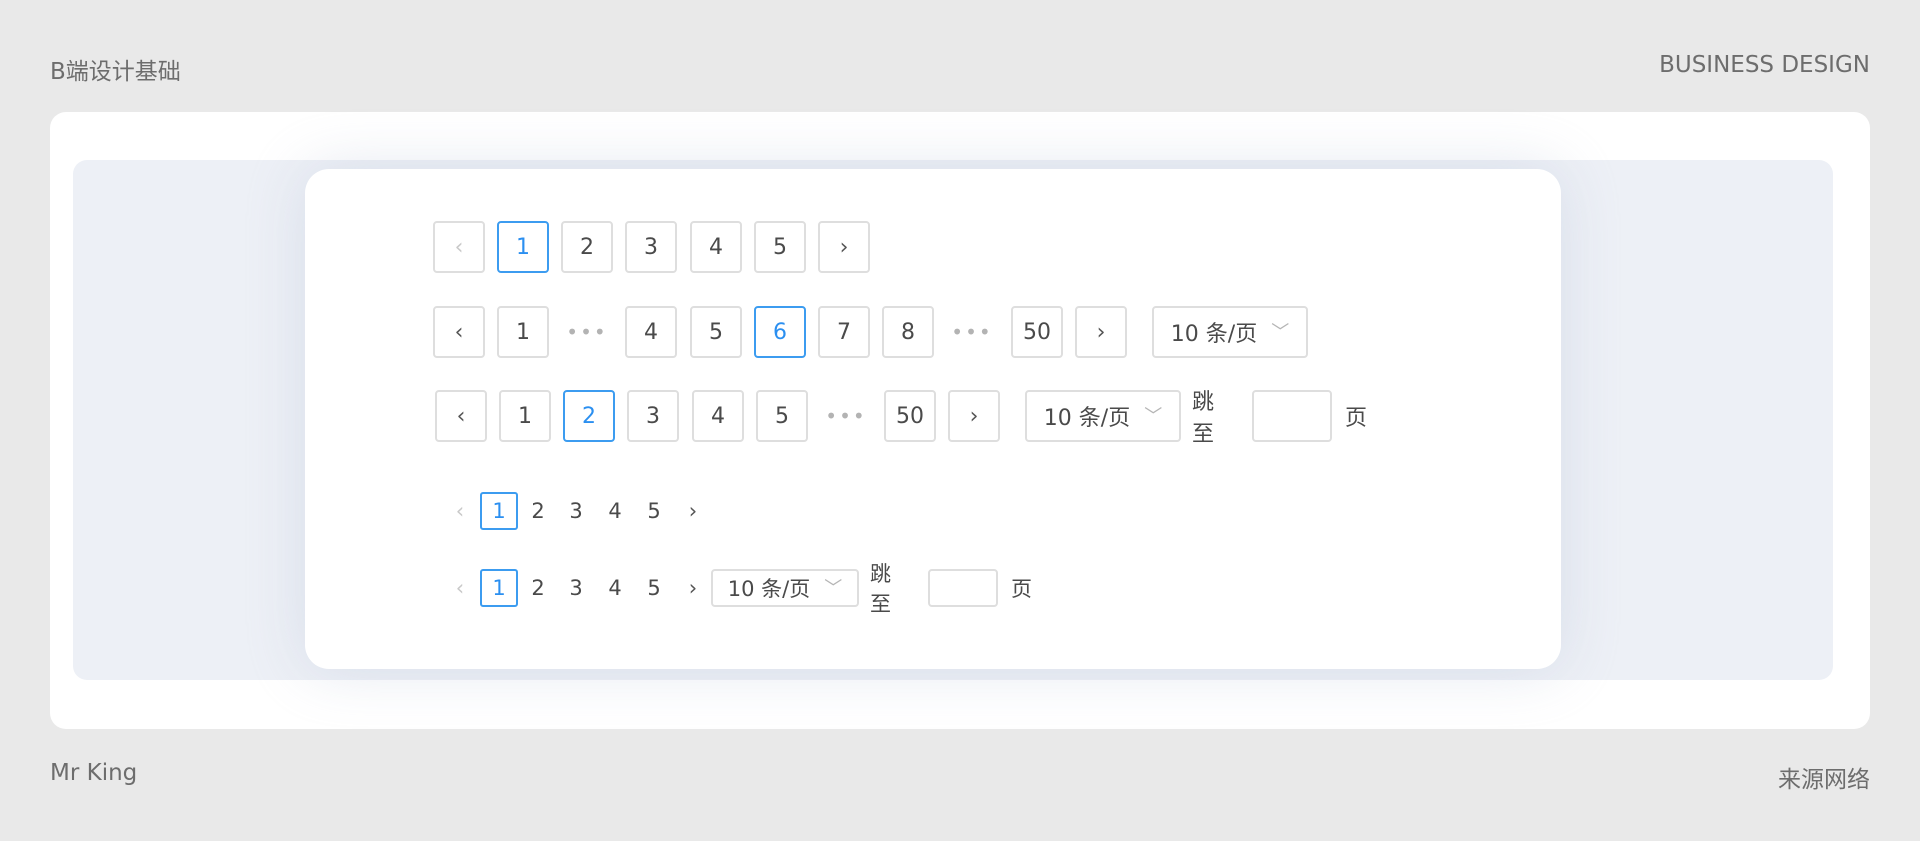  What do you see at coordinates (908, 332) in the screenshot?
I see `page-button: 8` at bounding box center [908, 332].